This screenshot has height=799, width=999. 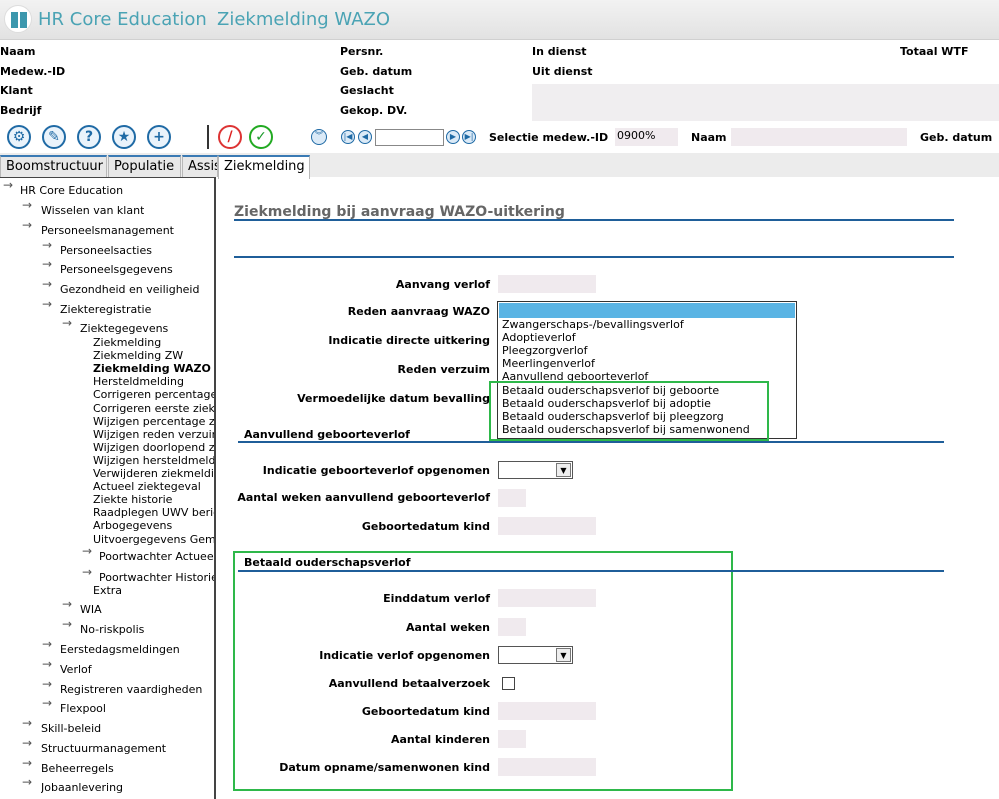 What do you see at coordinates (91, 609) in the screenshot?
I see `tree-item: WIA` at bounding box center [91, 609].